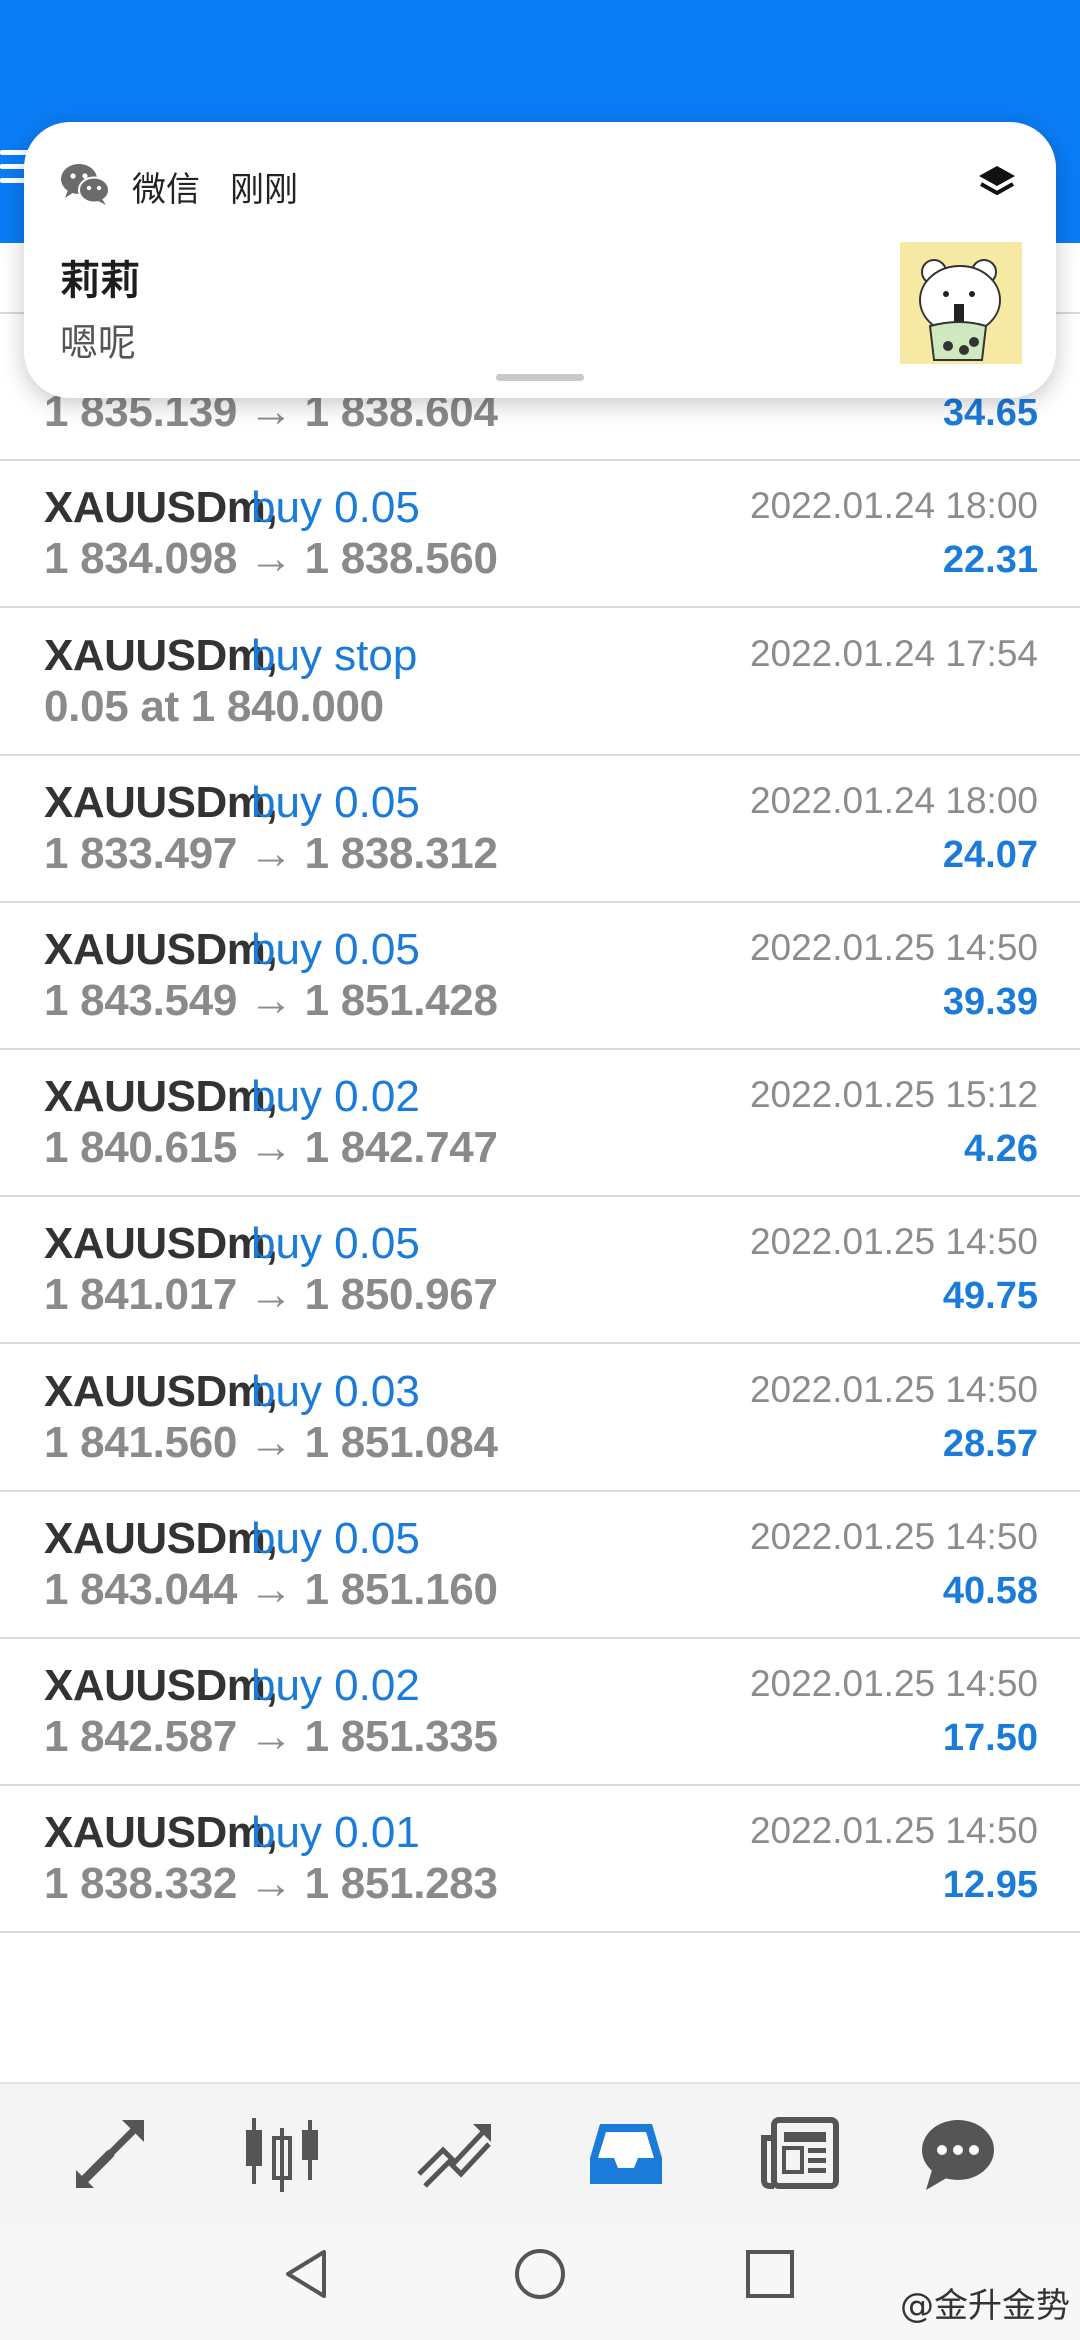  What do you see at coordinates (271, 1884) in the screenshot?
I see `trade-prices: 1 838.332 → 1 851.283` at bounding box center [271, 1884].